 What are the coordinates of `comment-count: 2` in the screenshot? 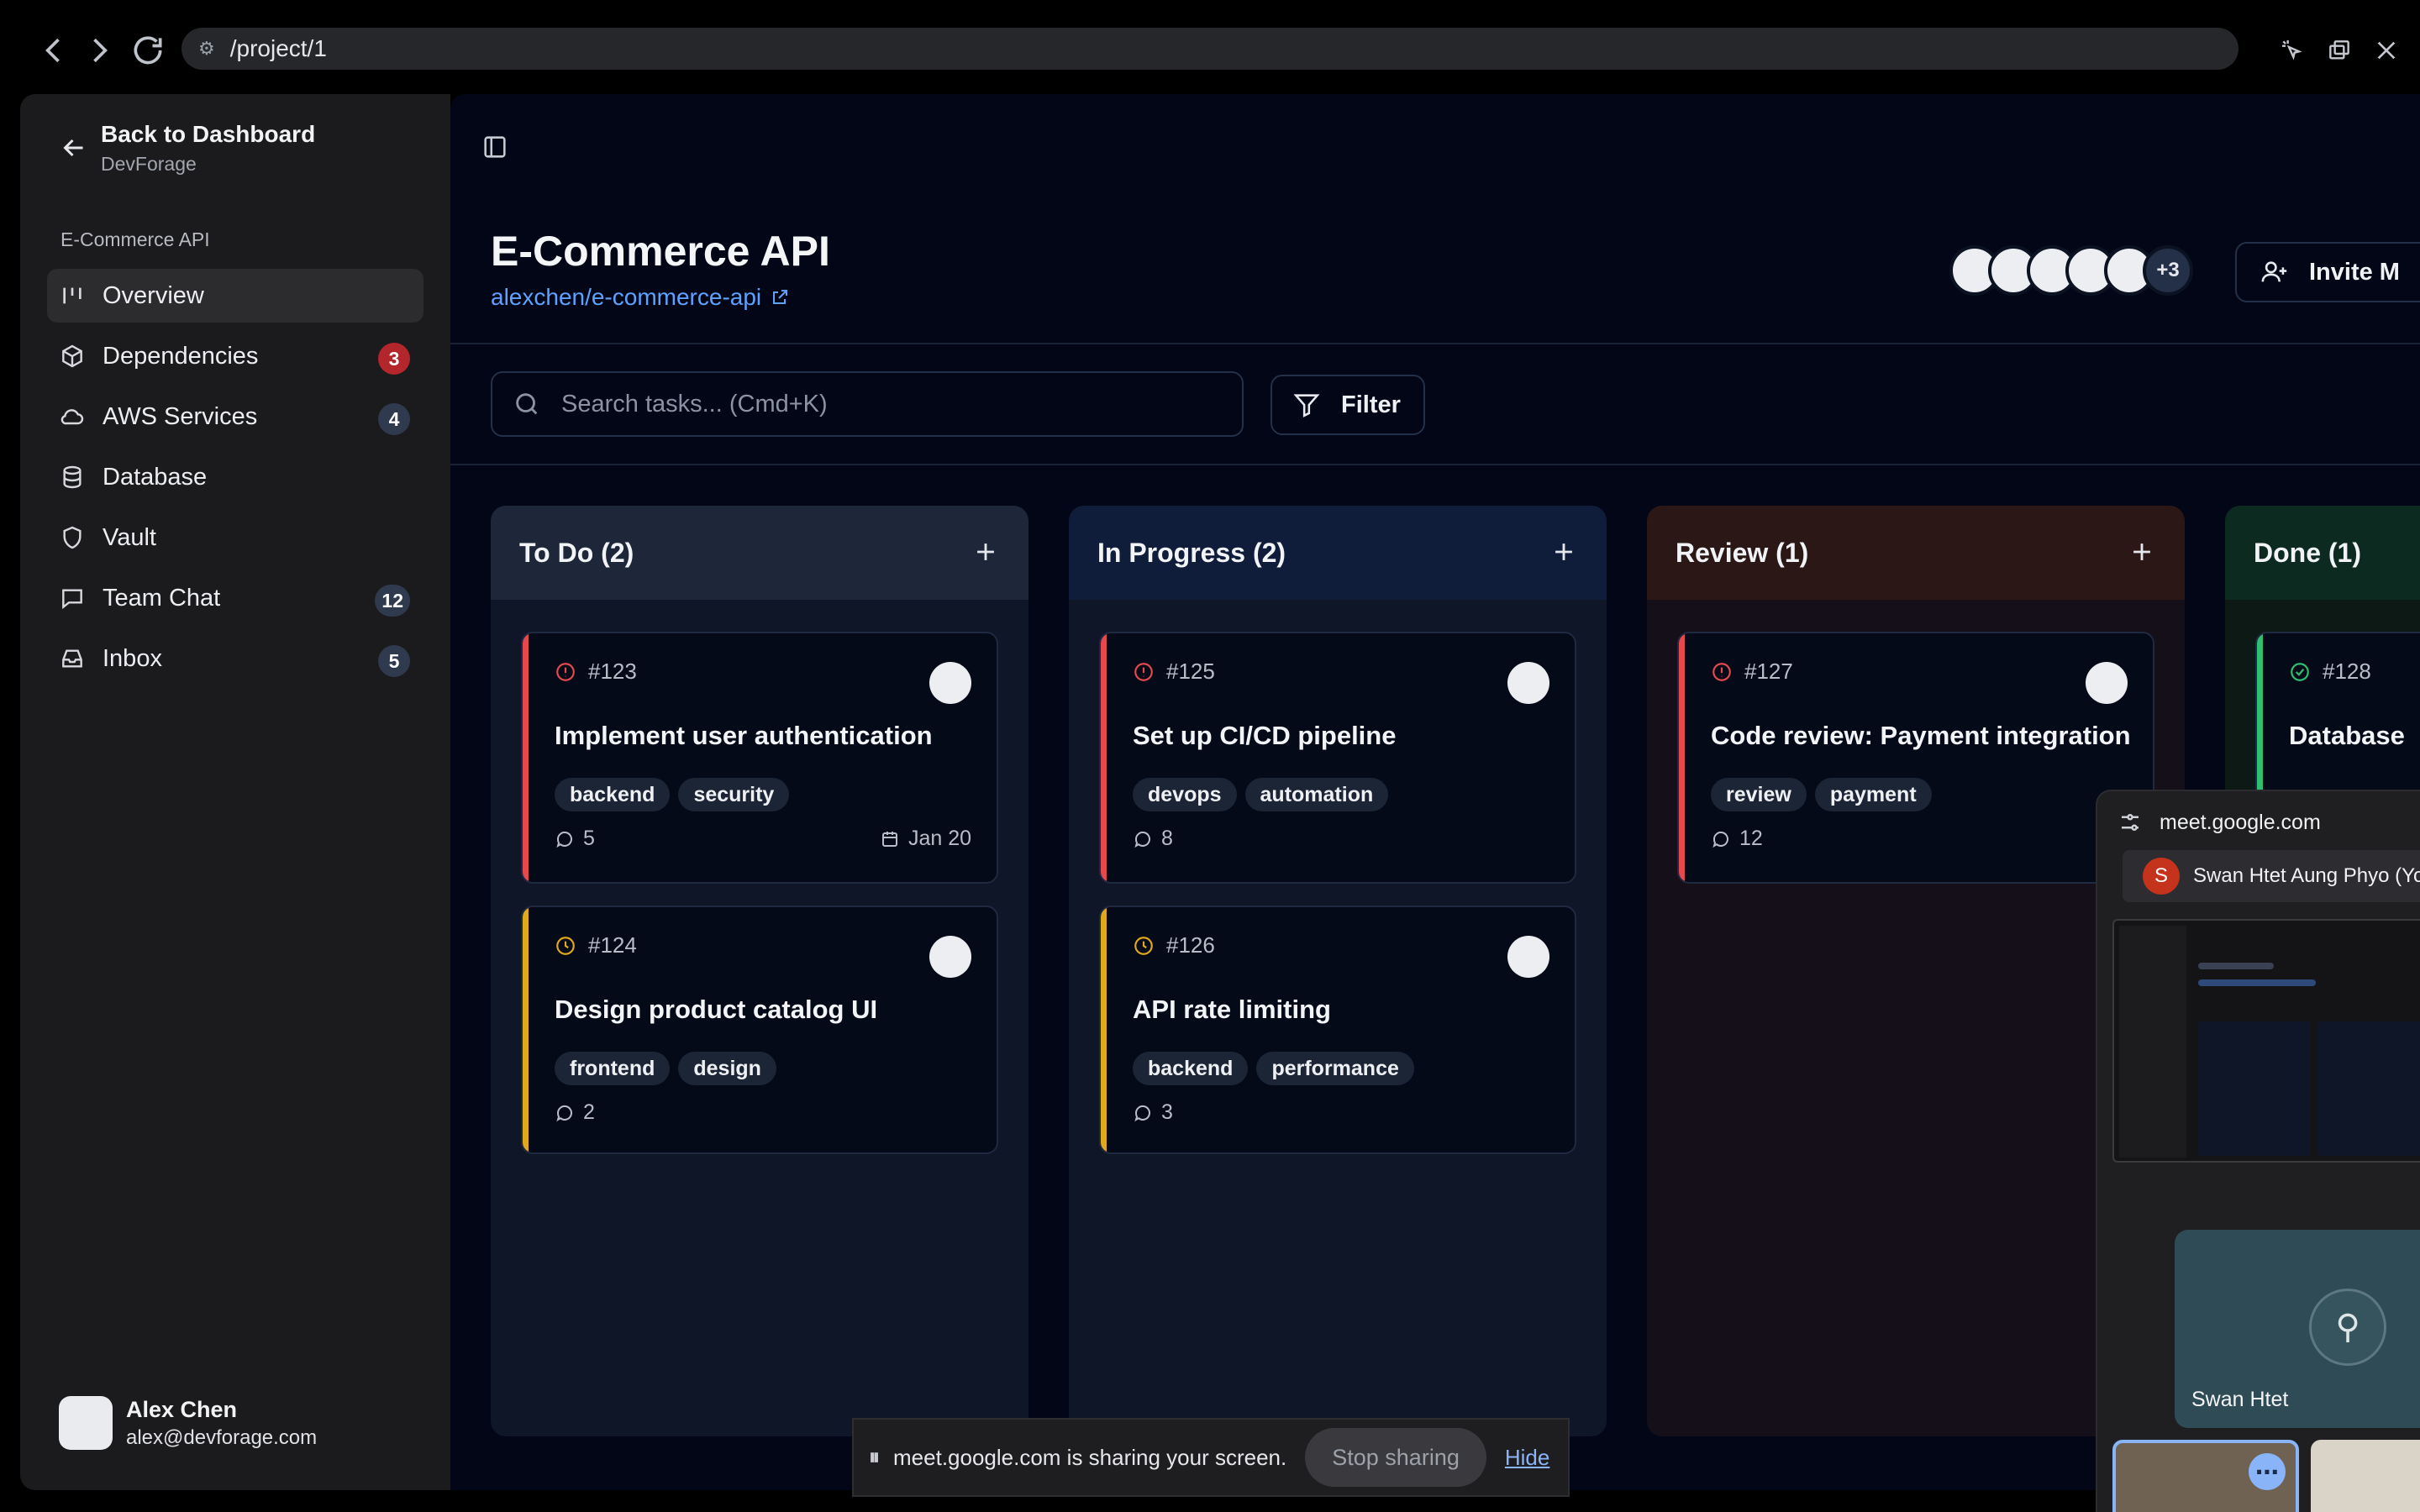 It's located at (575, 1112).